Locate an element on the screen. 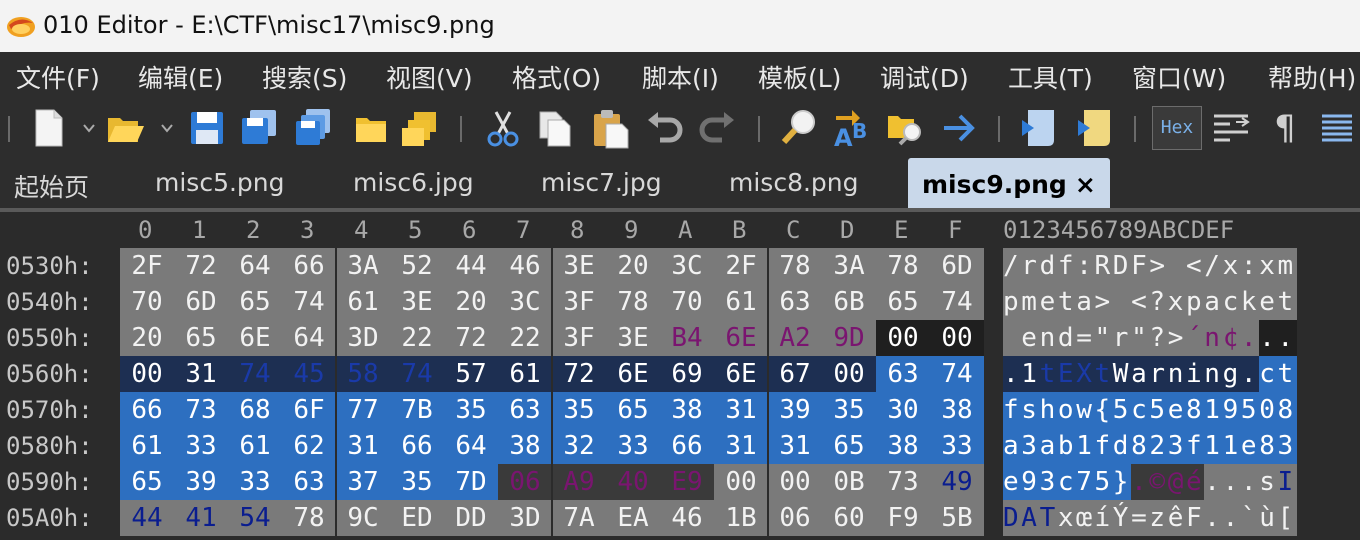 The width and height of the screenshot is (1360, 540). hex-byte: 3F is located at coordinates (579, 302).